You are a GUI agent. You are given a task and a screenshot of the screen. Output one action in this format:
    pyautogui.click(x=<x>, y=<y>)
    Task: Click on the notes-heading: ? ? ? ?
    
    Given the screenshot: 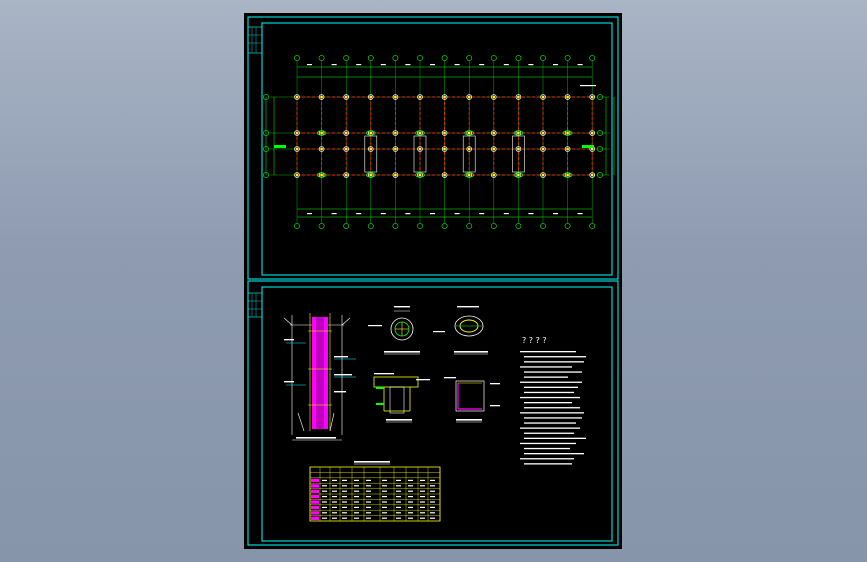 What is the action you would take?
    pyautogui.click(x=534, y=340)
    